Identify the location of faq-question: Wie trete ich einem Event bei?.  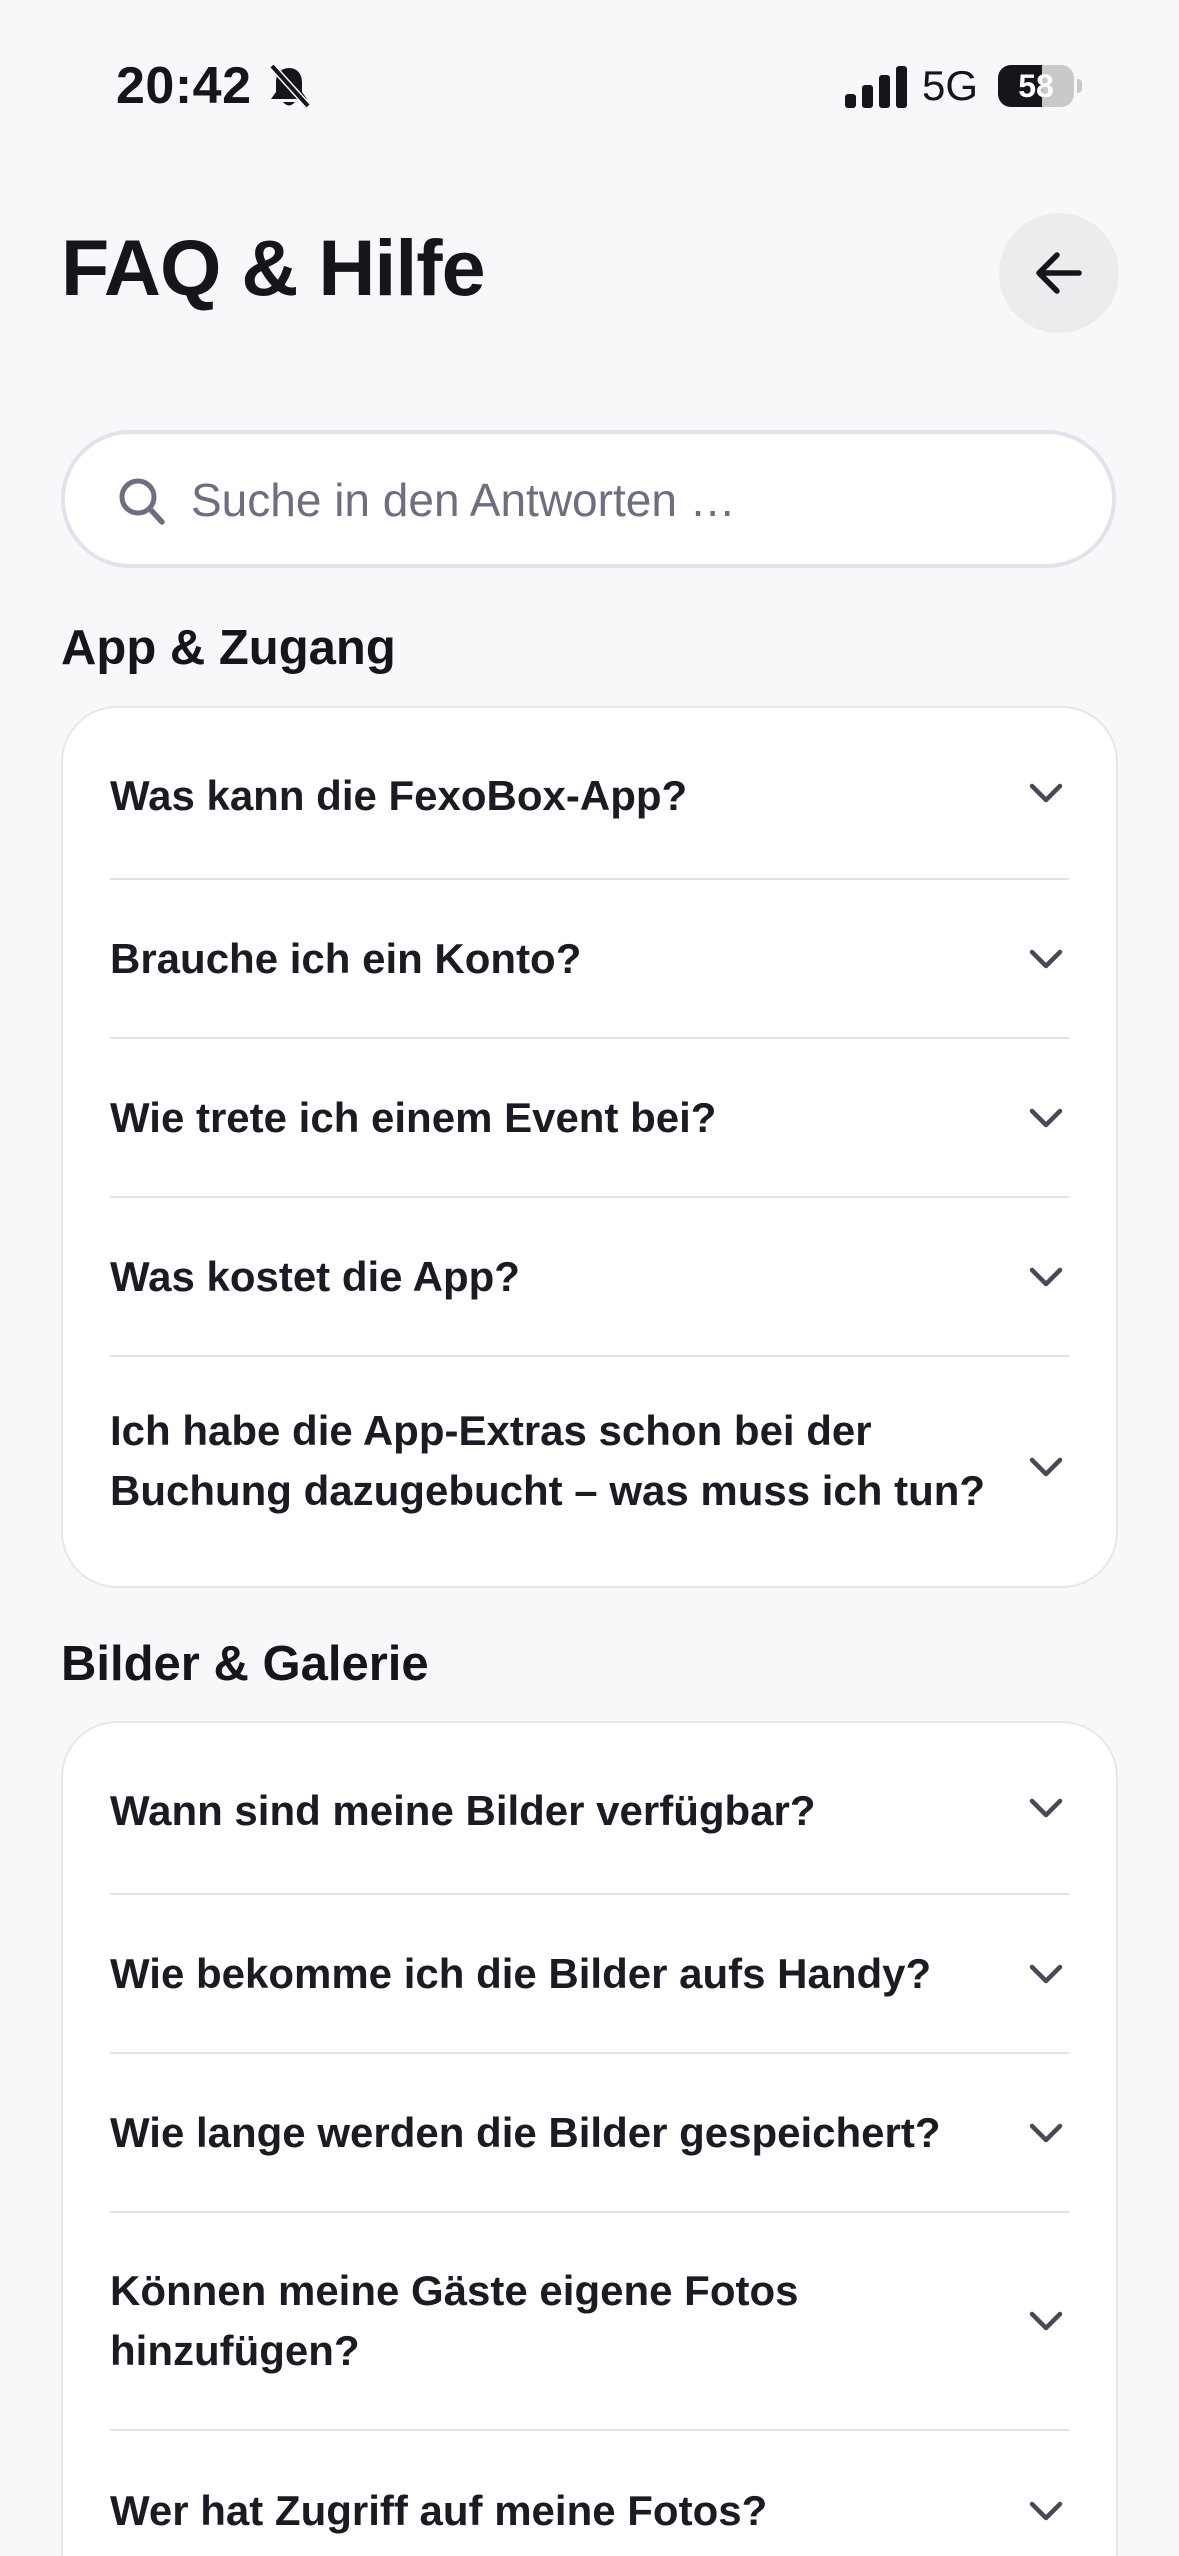
(413, 1117).